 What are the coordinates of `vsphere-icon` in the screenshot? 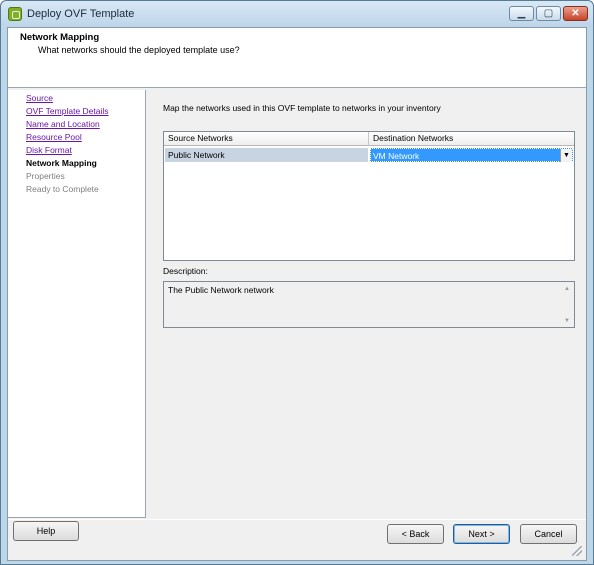 It's located at (15, 14).